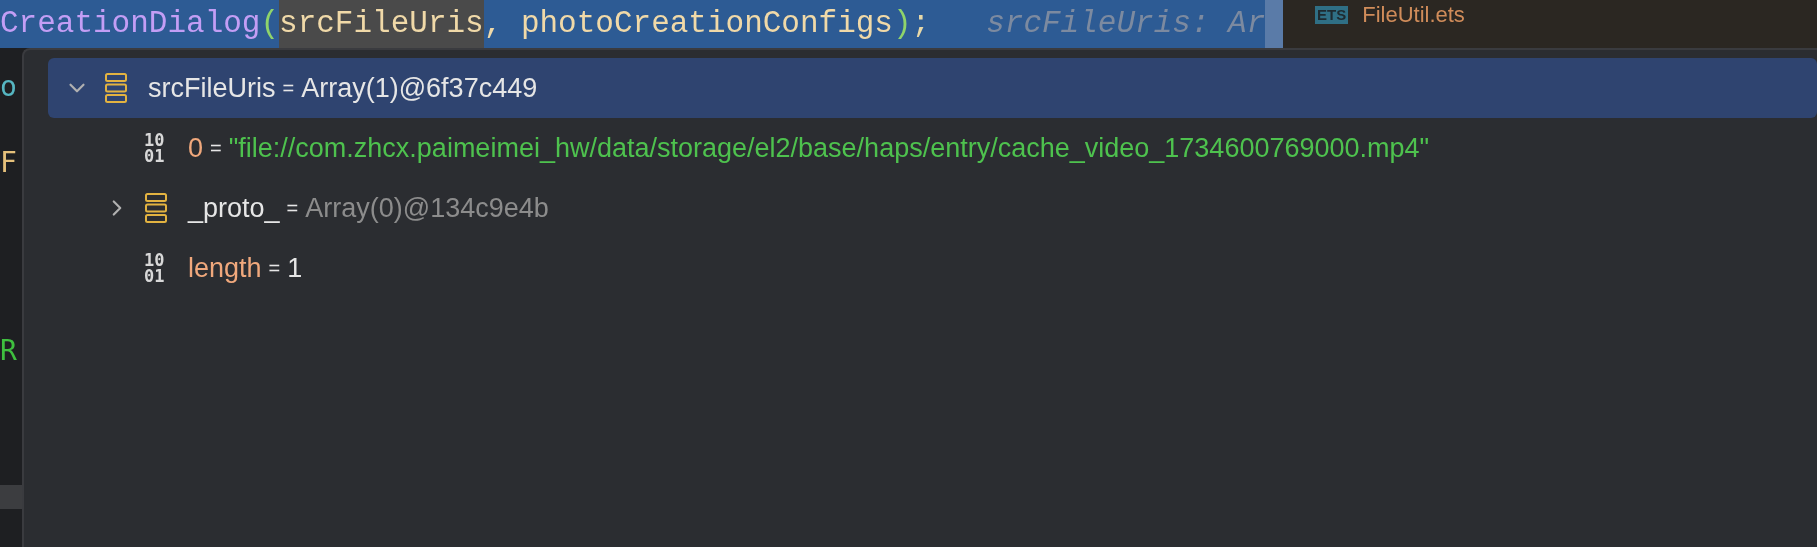 The width and height of the screenshot is (1817, 547). Describe the element at coordinates (427, 208) in the screenshot. I see `variable-value: Array(0)@134c9e4b` at that location.